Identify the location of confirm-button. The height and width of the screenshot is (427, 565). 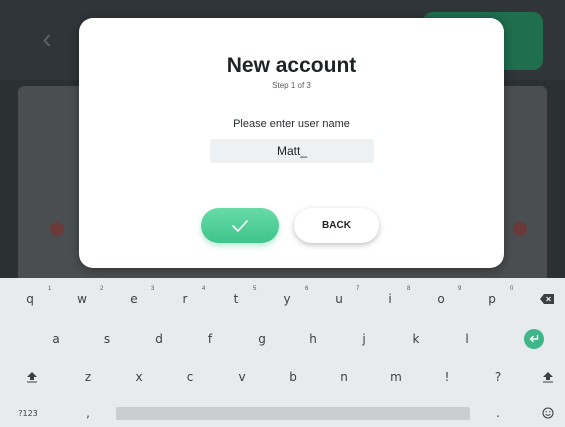
(240, 225).